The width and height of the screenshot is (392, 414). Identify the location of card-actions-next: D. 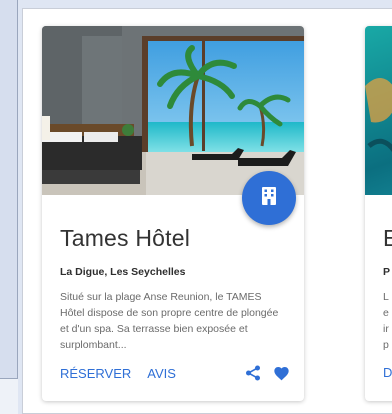
(387, 372).